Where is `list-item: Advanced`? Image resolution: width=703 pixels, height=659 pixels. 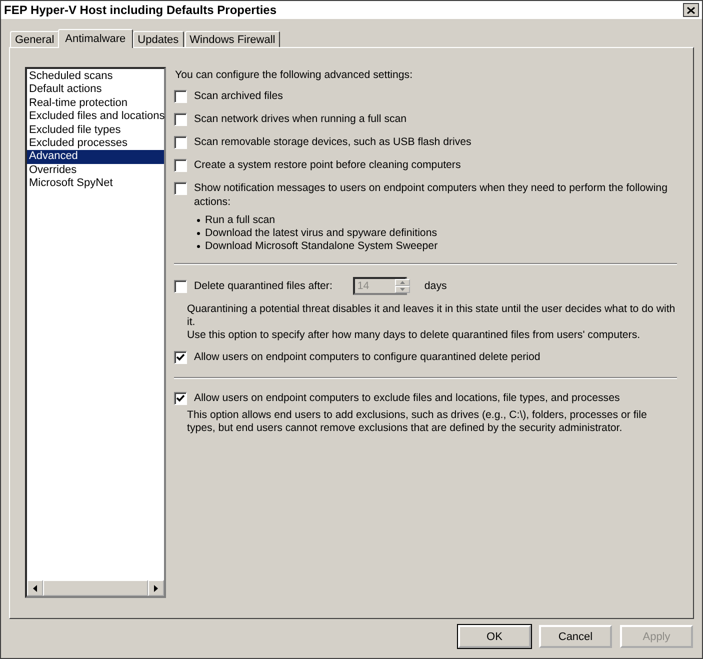
list-item: Advanced is located at coordinates (95, 157).